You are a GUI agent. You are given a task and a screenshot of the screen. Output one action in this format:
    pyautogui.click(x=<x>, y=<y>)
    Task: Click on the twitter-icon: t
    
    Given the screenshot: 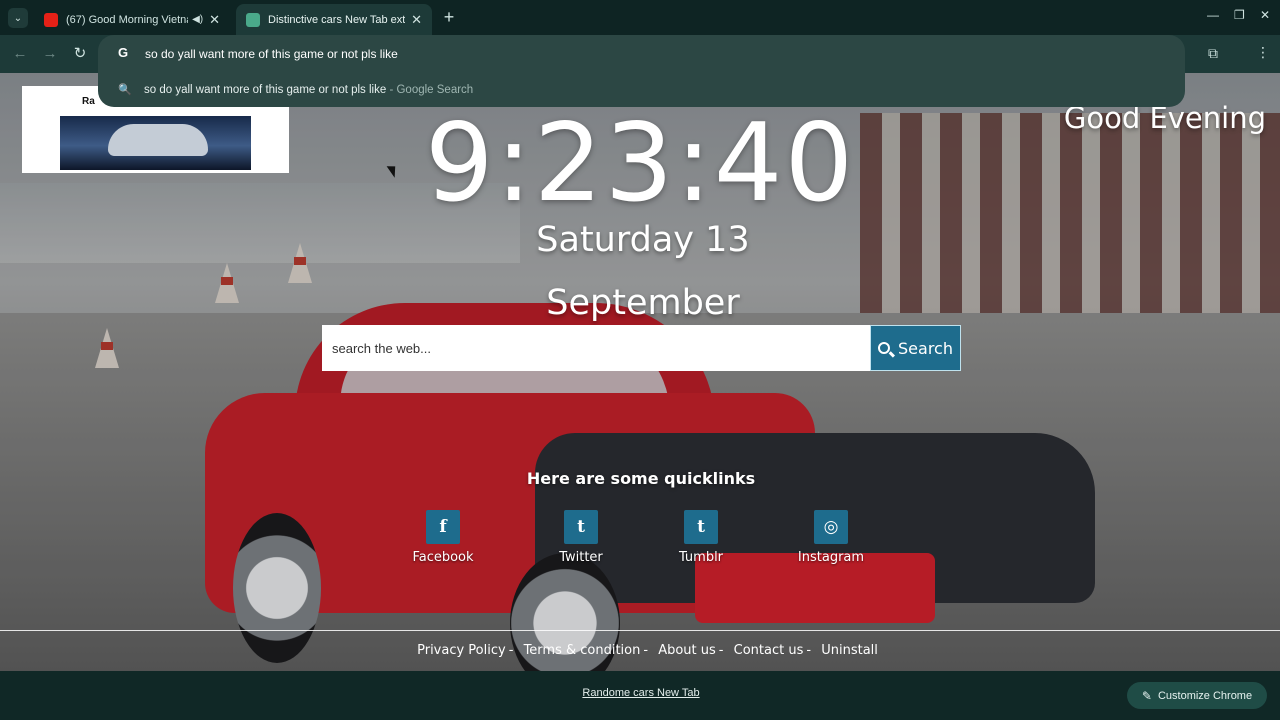 What is the action you would take?
    pyautogui.click(x=581, y=527)
    